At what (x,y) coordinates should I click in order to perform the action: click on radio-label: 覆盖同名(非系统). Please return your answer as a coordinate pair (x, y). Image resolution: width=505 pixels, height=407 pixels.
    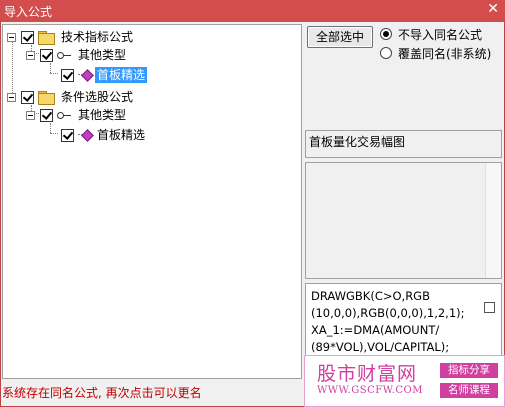
    Looking at the image, I should click on (445, 53).